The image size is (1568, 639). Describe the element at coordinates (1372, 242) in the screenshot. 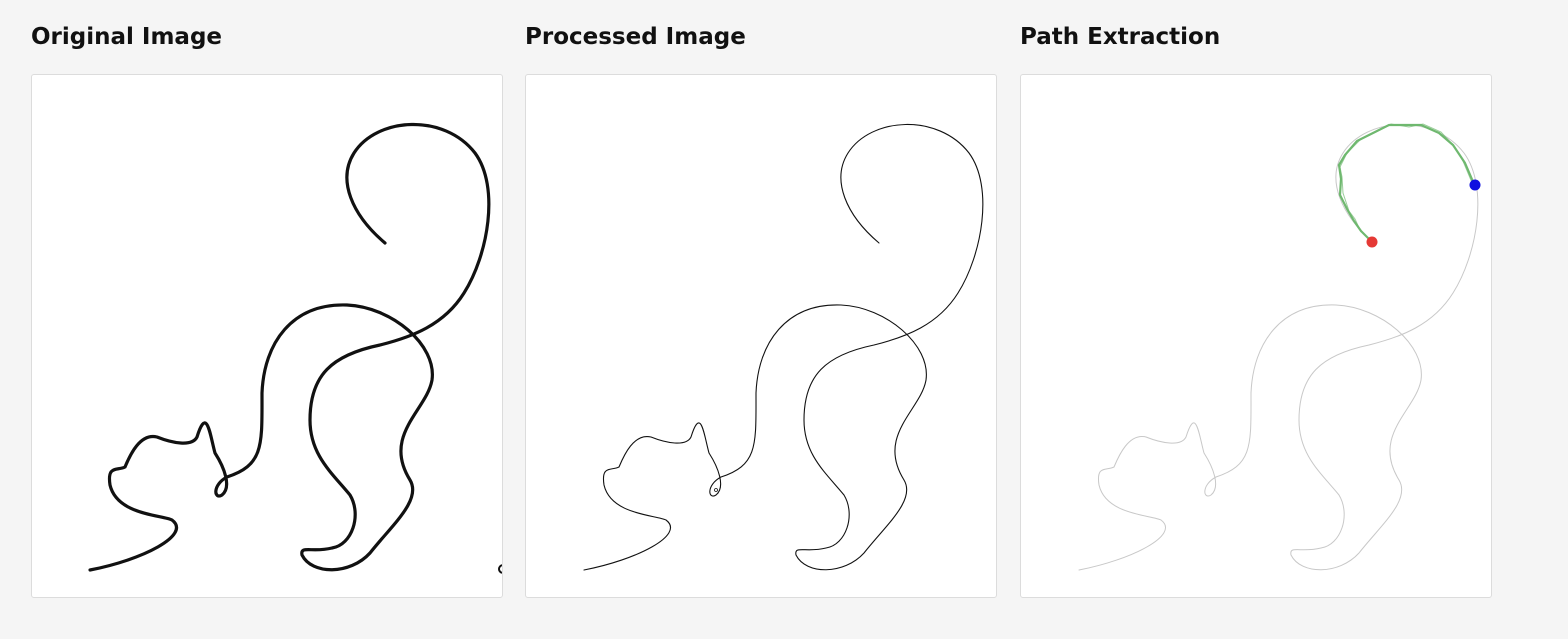

I see `start-point-marker` at that location.